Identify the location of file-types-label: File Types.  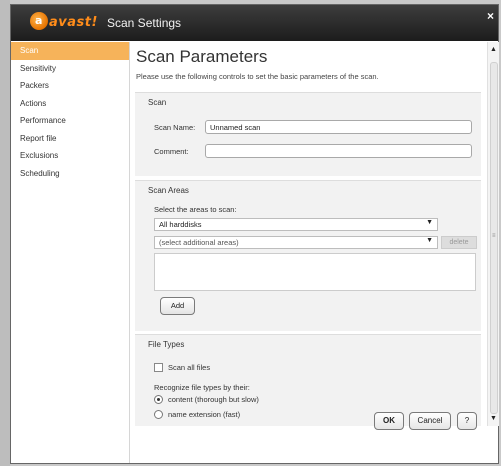
(166, 344).